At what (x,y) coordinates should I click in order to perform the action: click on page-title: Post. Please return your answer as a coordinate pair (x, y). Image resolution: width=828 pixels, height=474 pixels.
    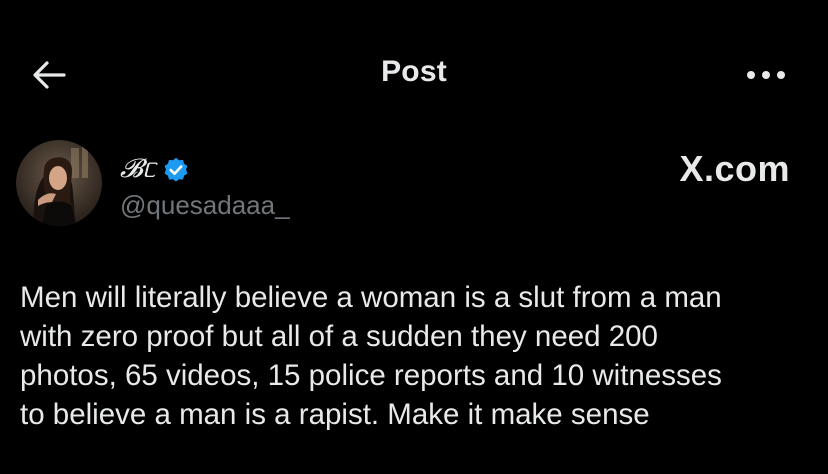
    Looking at the image, I should click on (414, 71).